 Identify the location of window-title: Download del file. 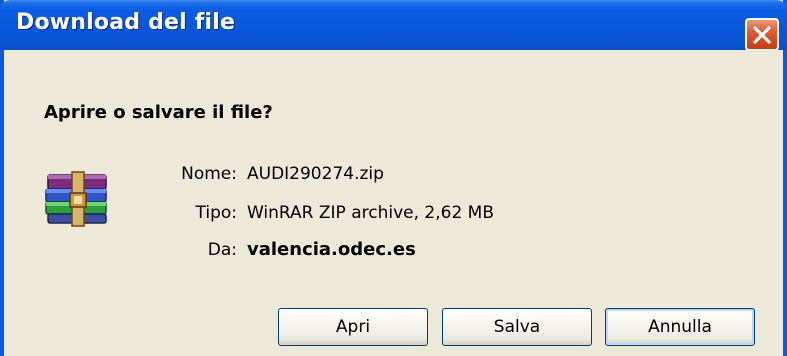
(126, 22).